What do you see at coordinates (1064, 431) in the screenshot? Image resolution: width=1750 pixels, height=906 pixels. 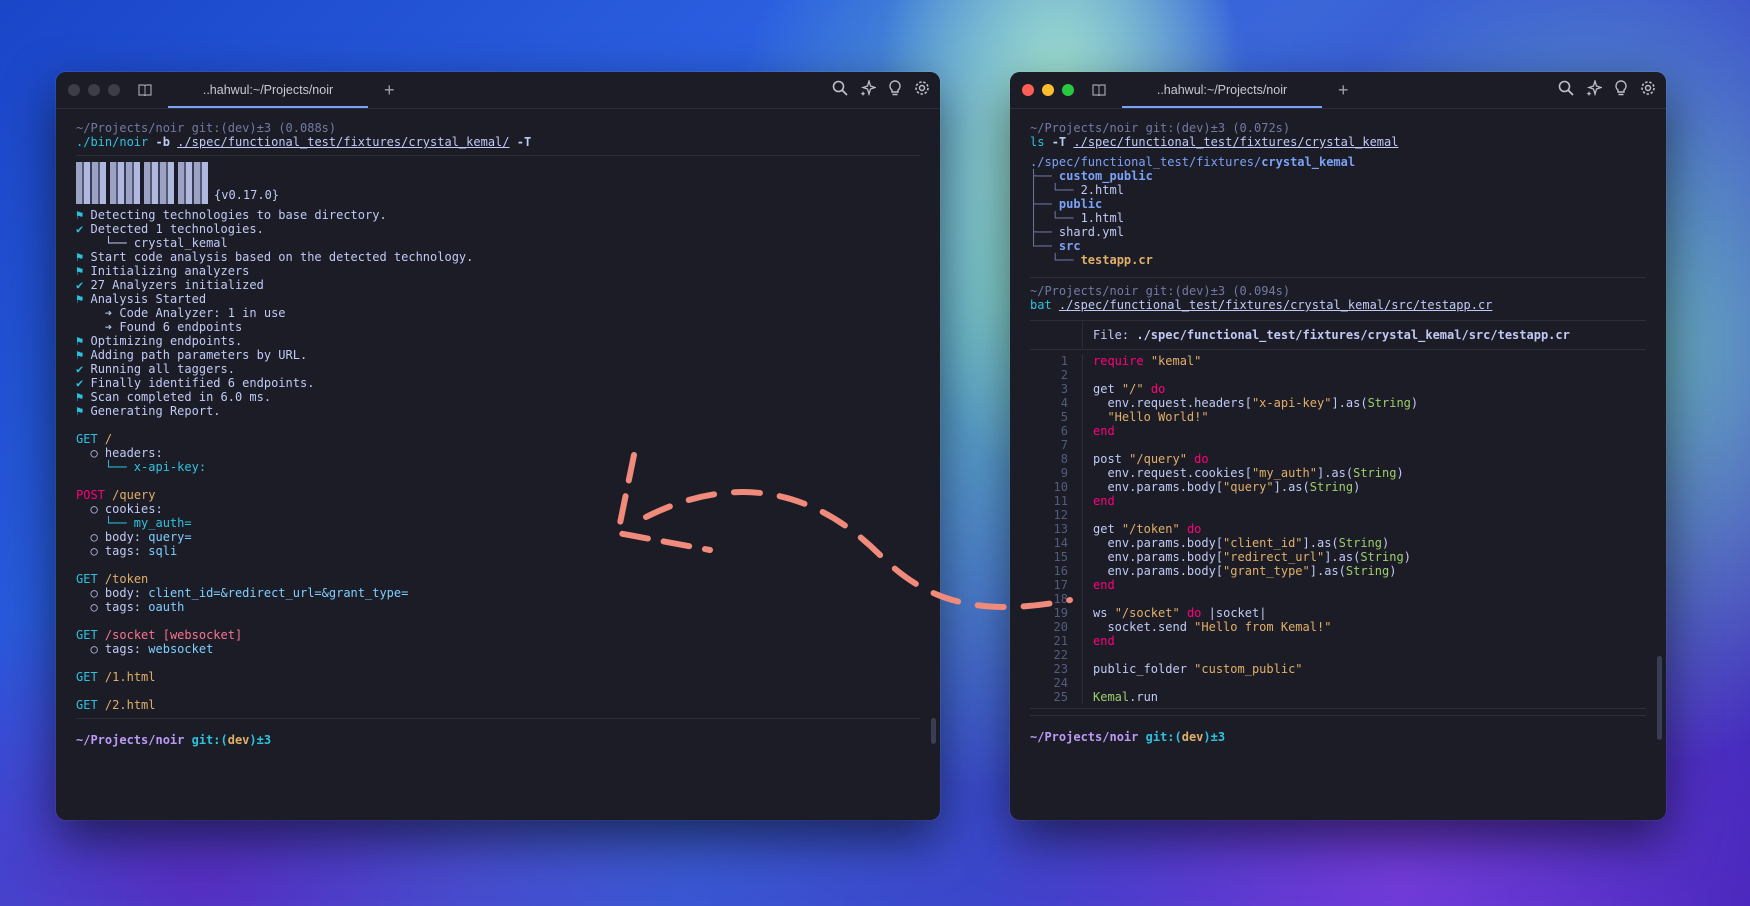 I see `line-number: 6` at bounding box center [1064, 431].